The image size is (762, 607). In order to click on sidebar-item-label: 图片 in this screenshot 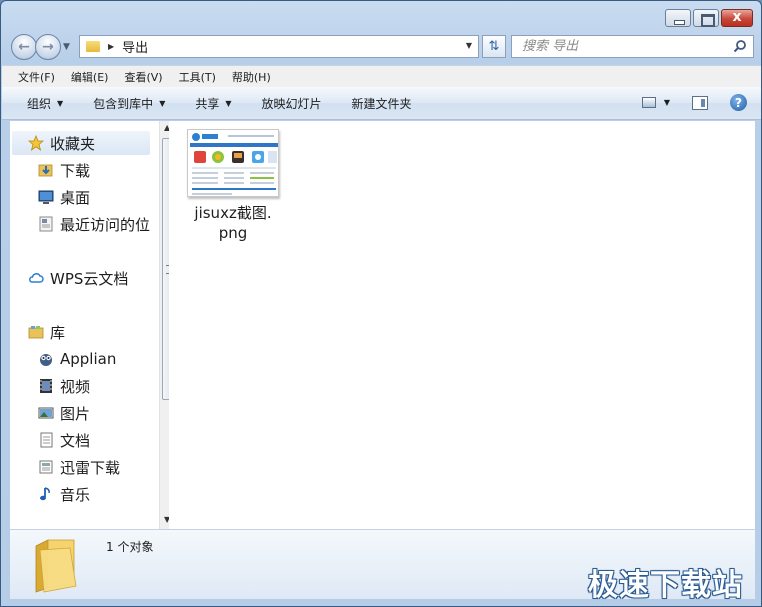, I will do `click(75, 413)`.